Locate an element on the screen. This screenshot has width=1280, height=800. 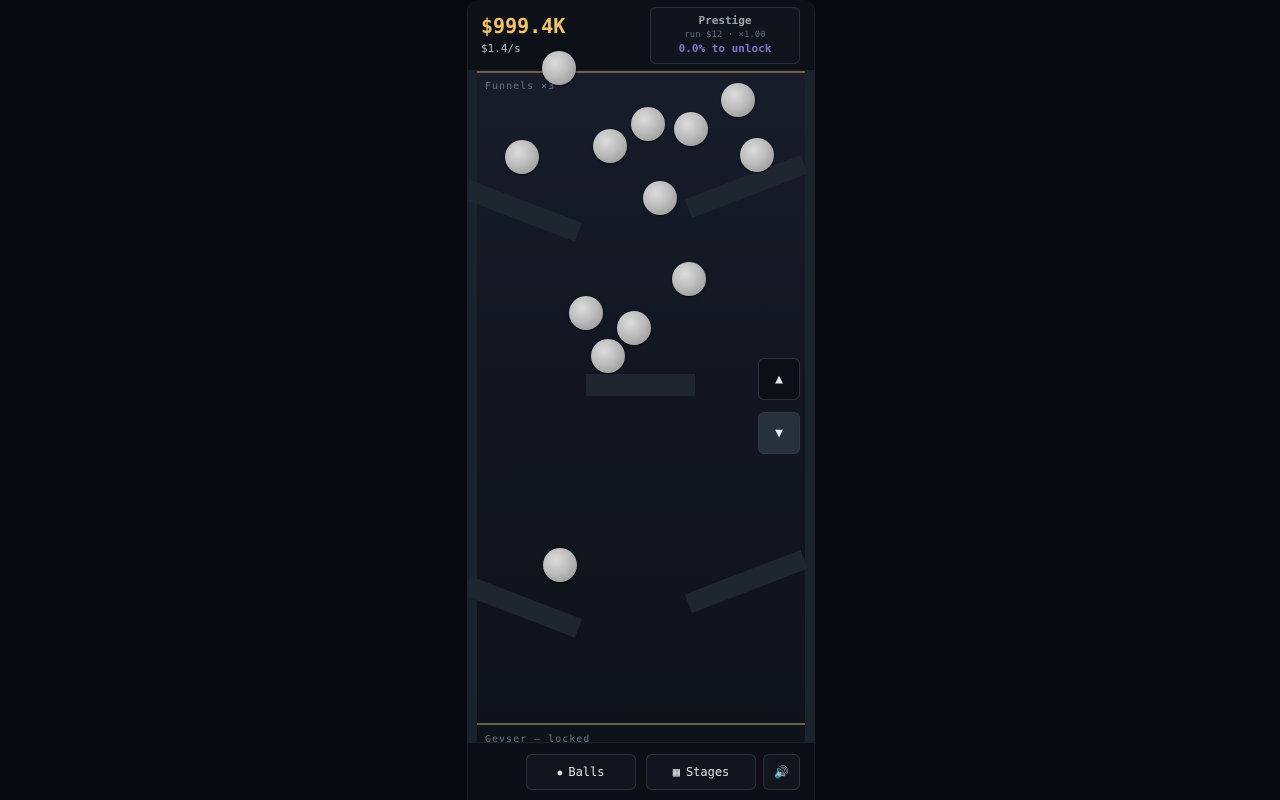
prestige-title: Prestige is located at coordinates (725, 20).